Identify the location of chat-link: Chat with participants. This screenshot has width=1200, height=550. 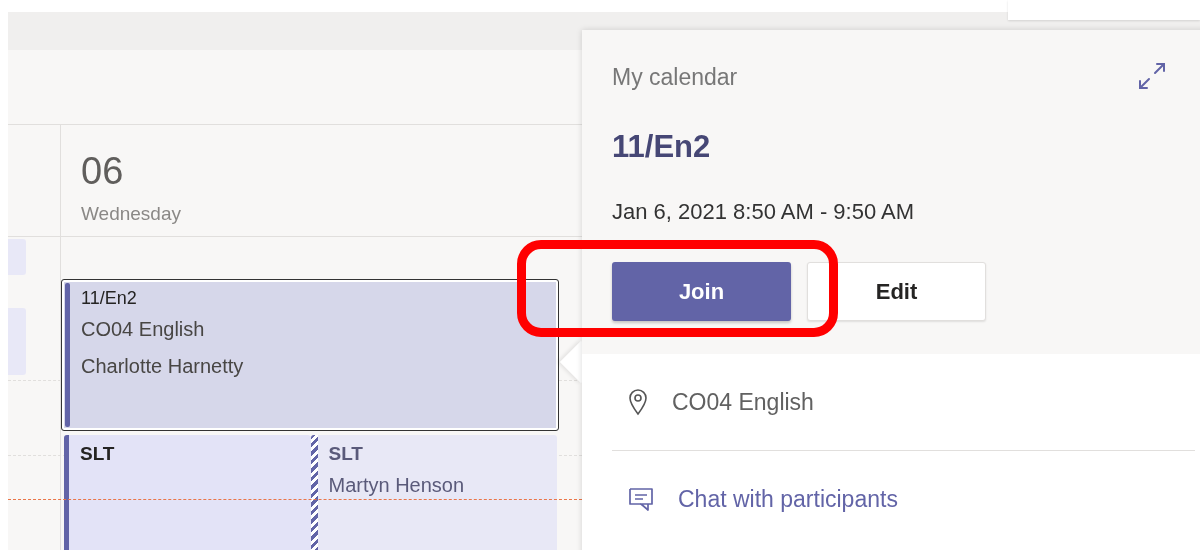
(788, 499).